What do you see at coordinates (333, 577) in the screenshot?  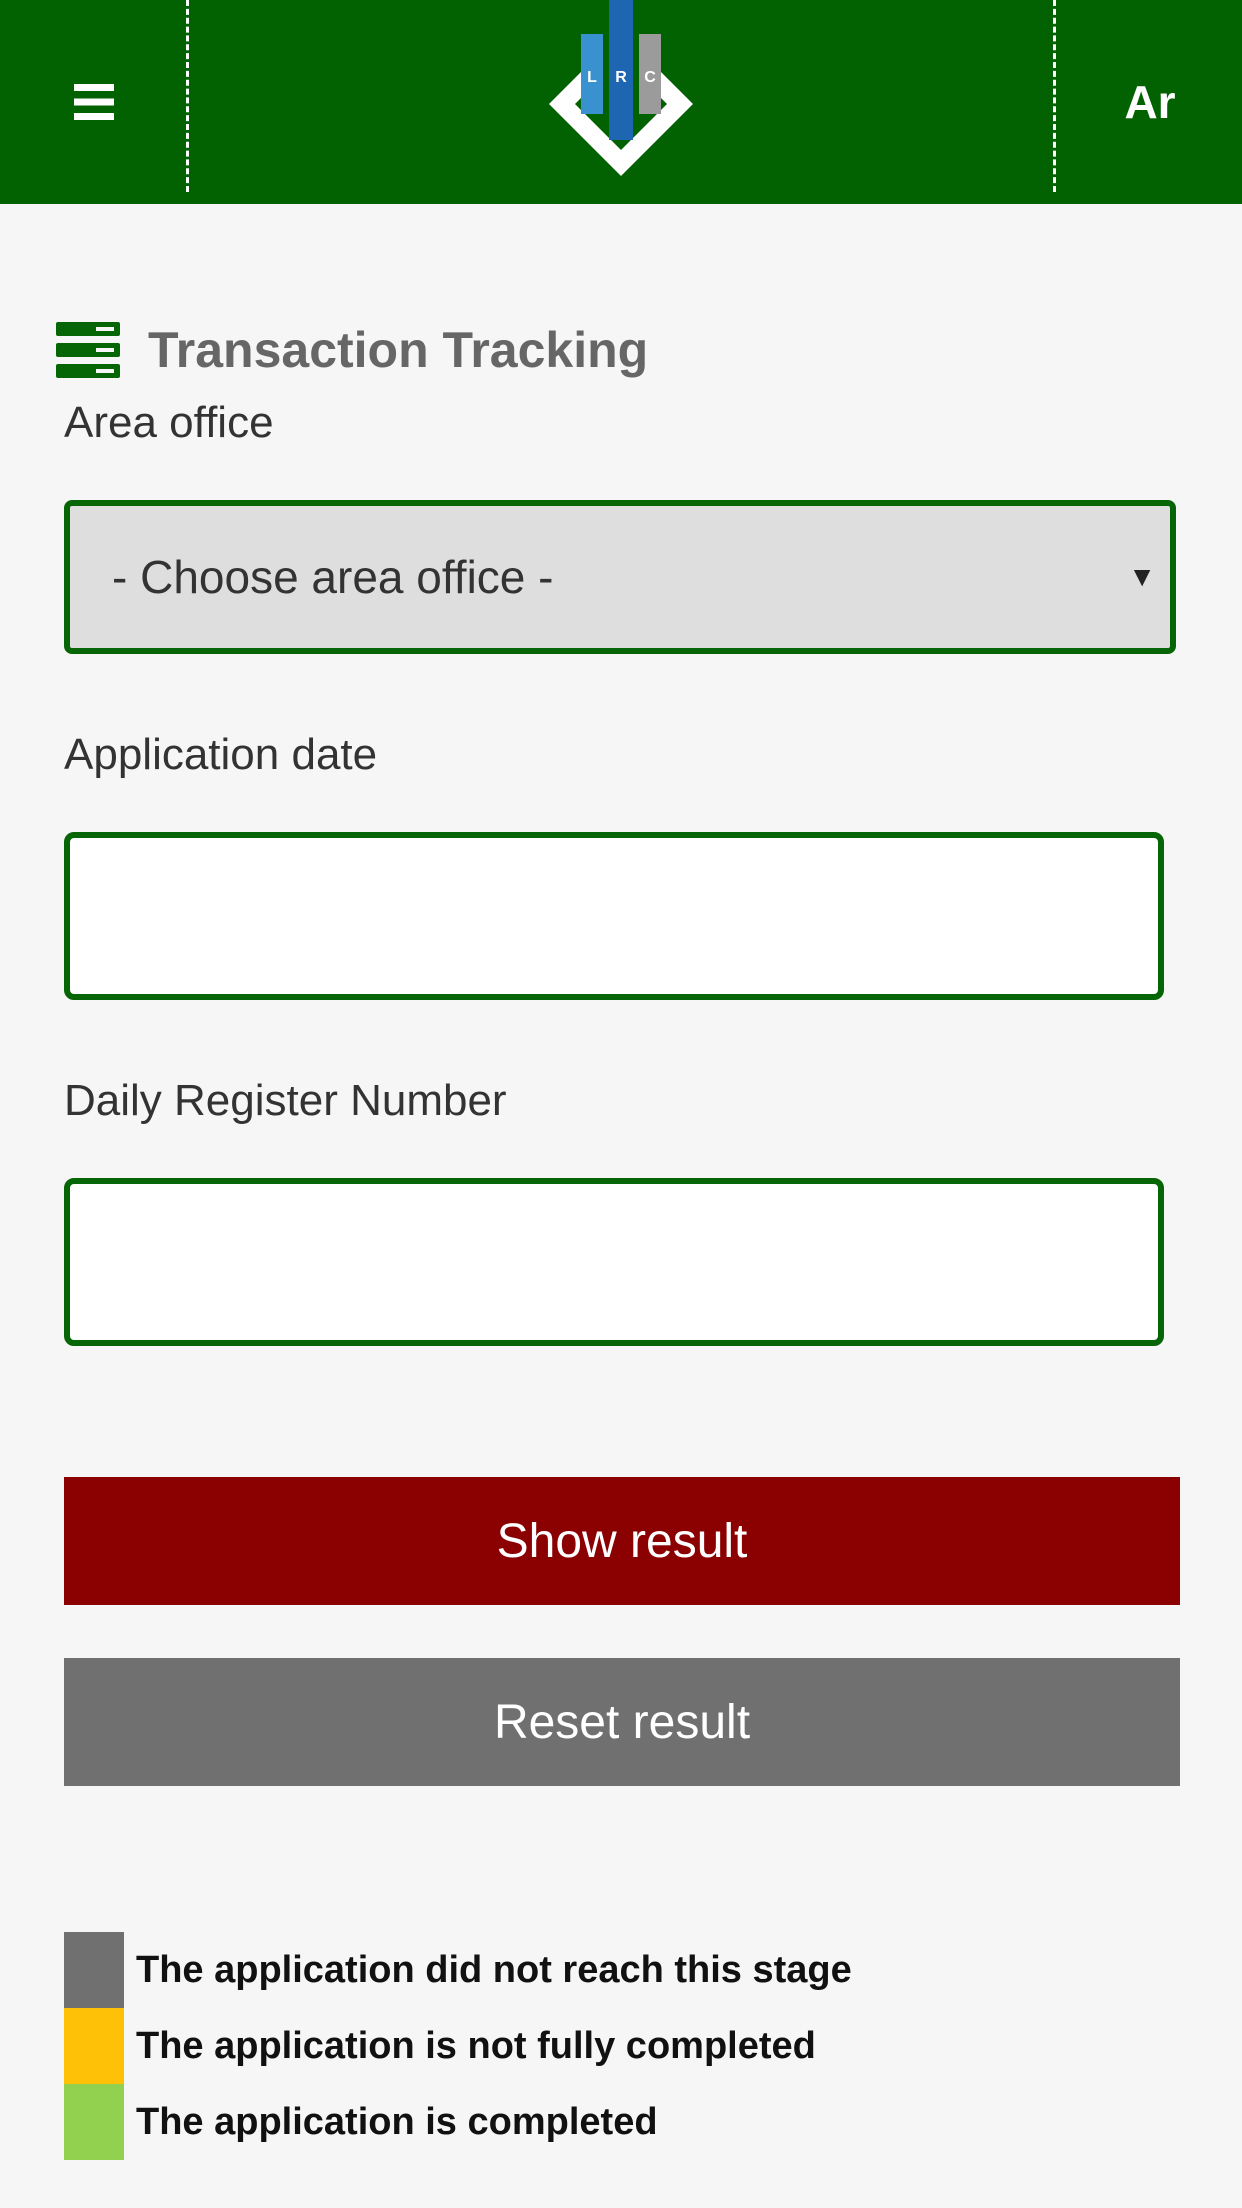 I see `area-office-selected-value: - Choose area office -` at bounding box center [333, 577].